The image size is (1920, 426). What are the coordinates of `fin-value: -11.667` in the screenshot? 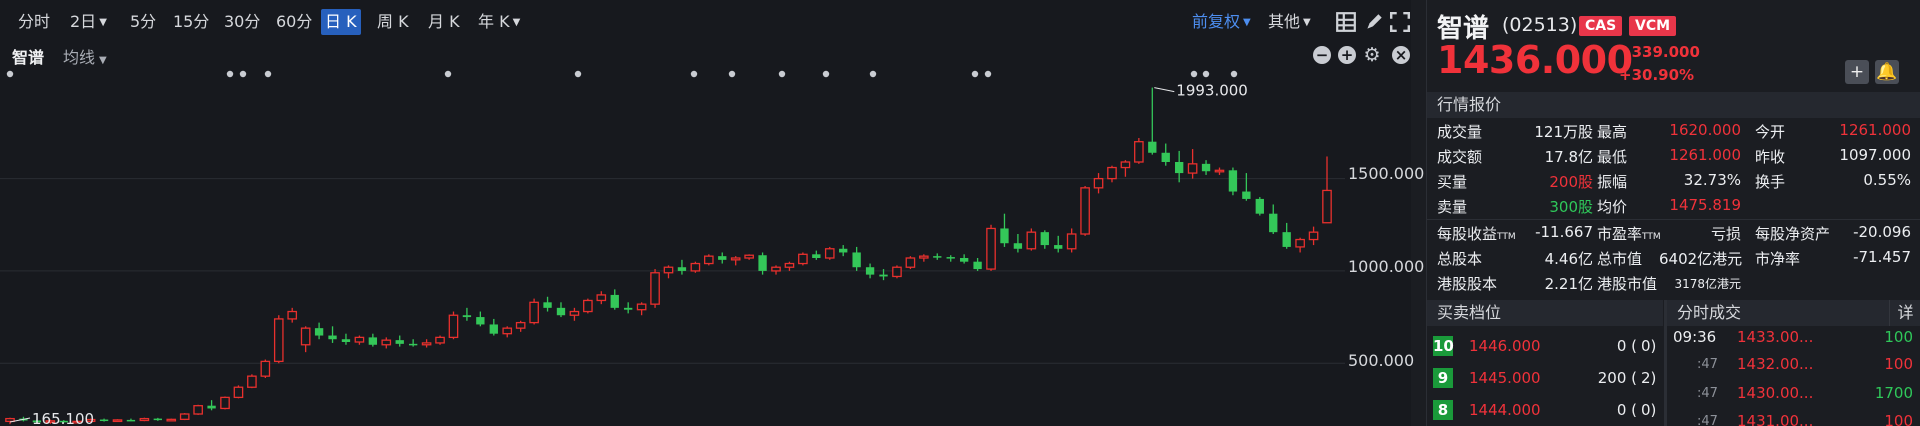 It's located at (1564, 232).